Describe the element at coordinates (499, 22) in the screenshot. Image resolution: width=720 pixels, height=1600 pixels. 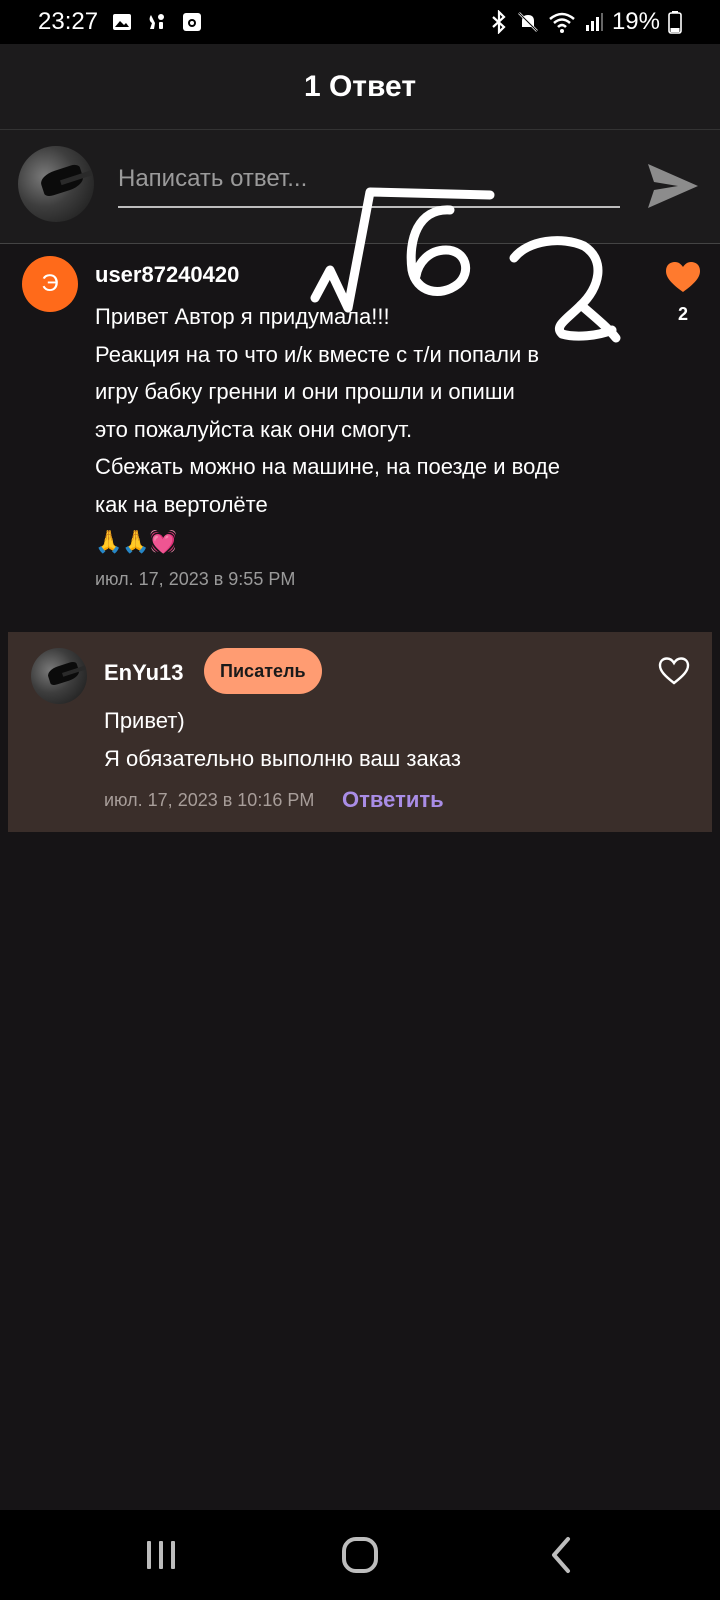
I see `bluetooth-icon` at that location.